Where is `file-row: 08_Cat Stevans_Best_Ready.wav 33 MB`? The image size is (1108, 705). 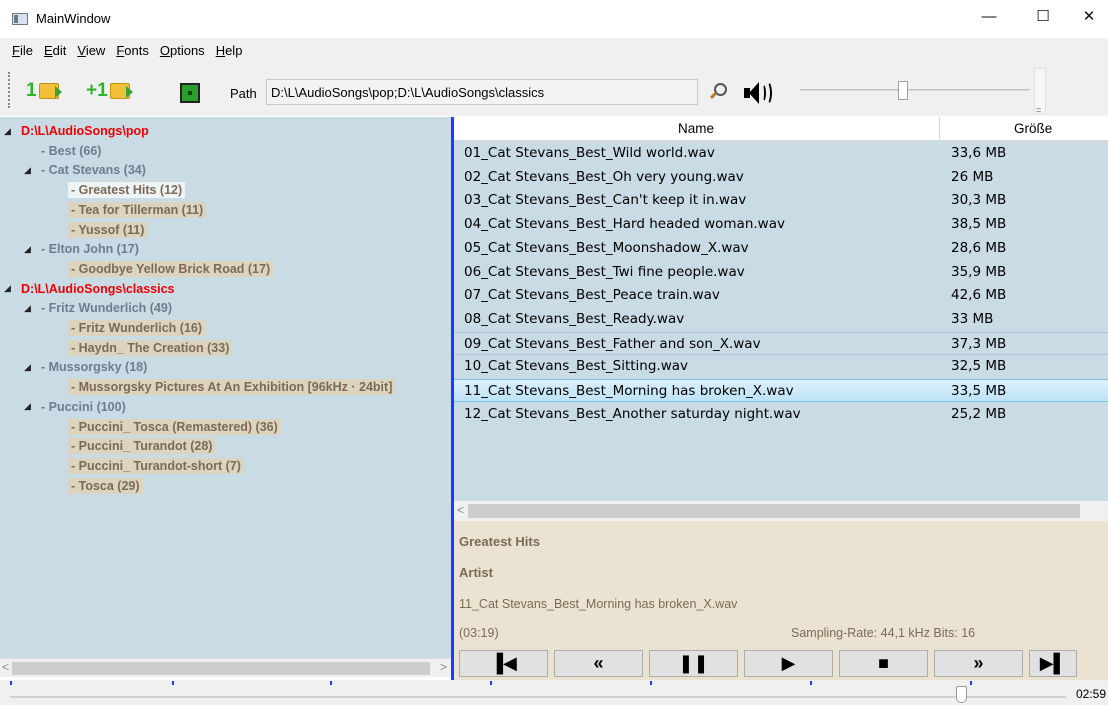
file-row: 08_Cat Stevans_Best_Ready.wav 33 MB is located at coordinates (781, 319).